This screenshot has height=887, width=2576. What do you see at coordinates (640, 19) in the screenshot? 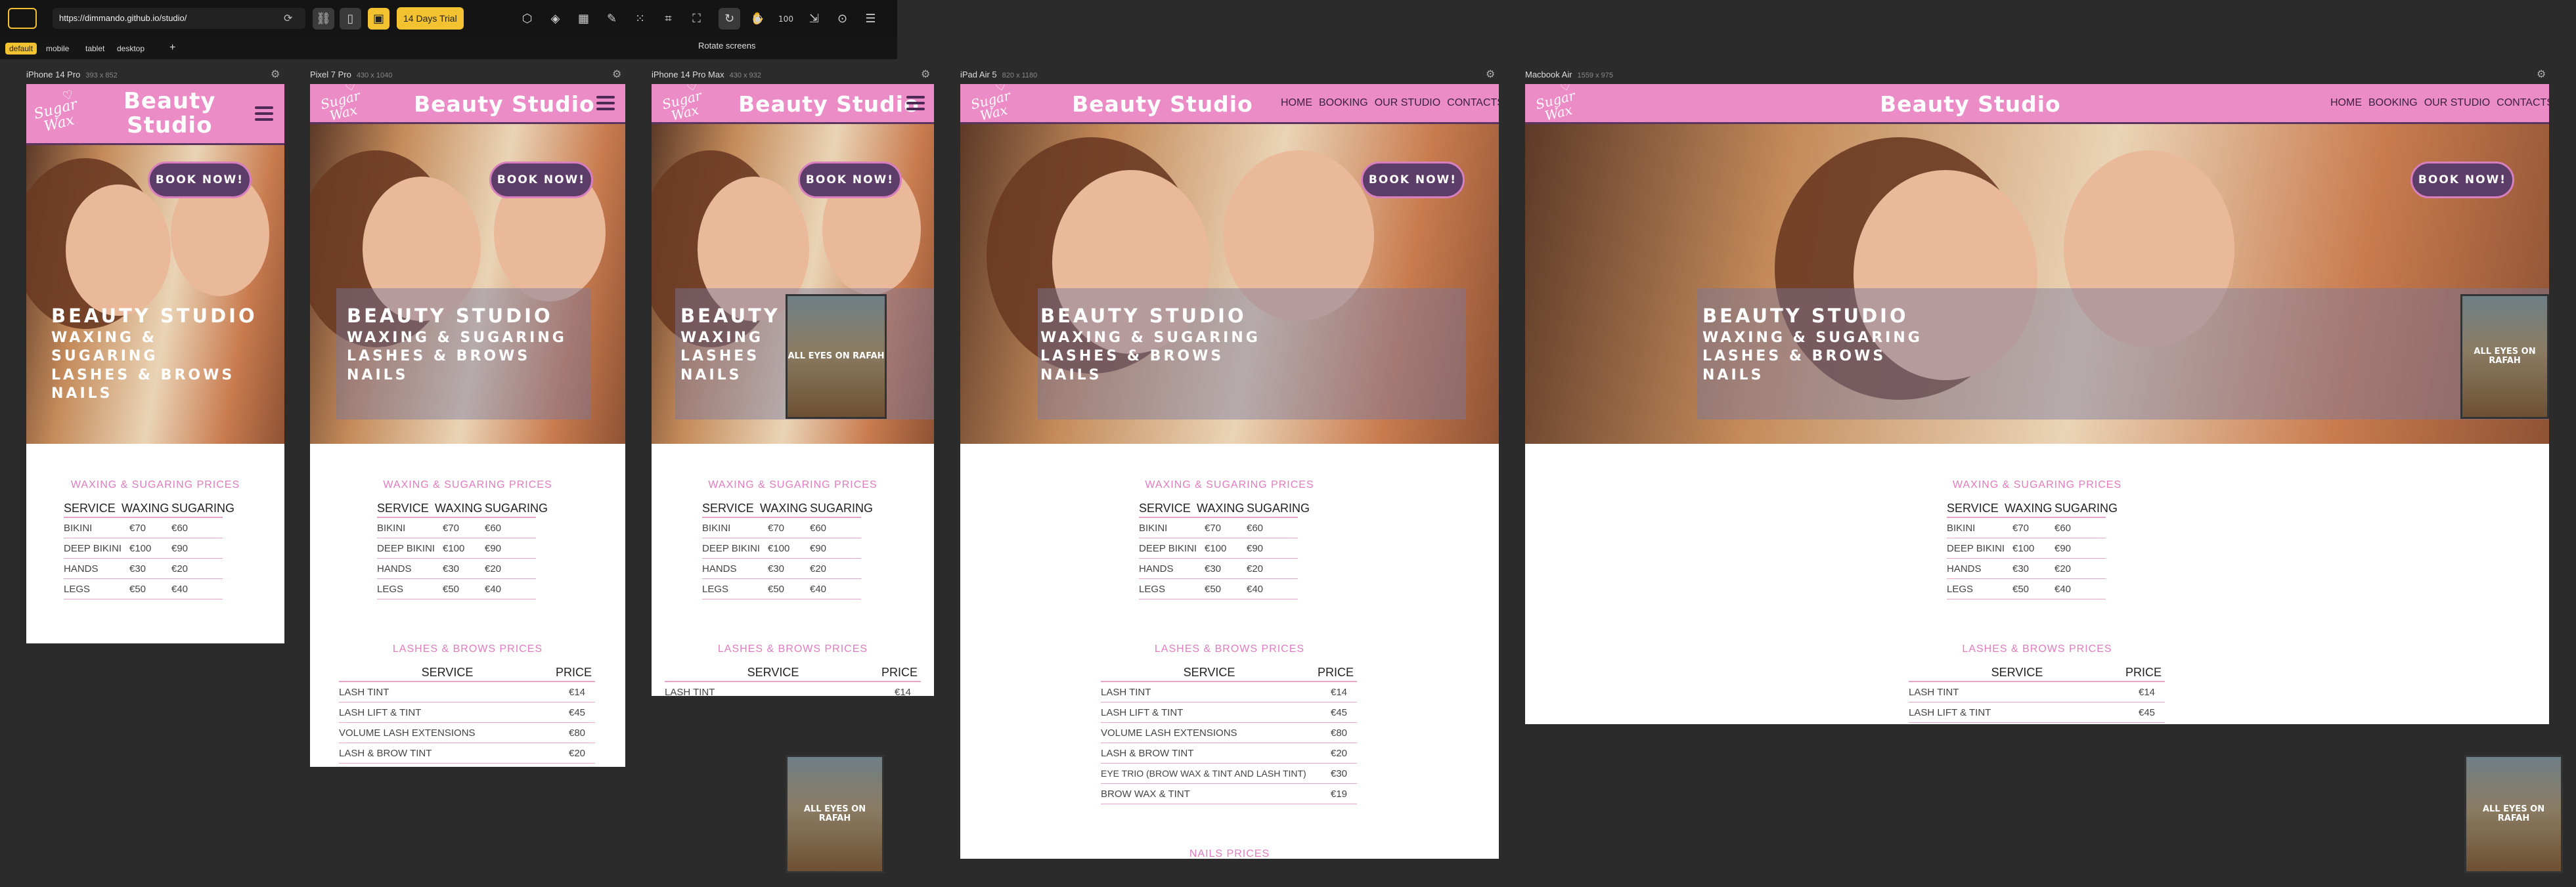
I see `dots-grid-icon: ⁙` at bounding box center [640, 19].